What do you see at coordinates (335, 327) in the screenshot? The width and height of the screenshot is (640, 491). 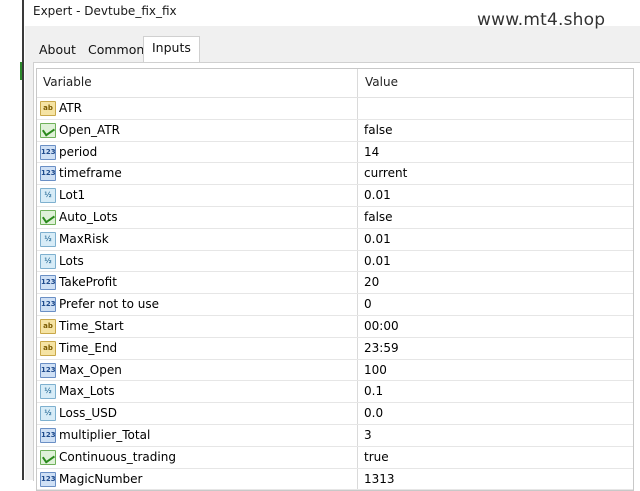 I see `table-row: ab Time_Start 00:00` at bounding box center [335, 327].